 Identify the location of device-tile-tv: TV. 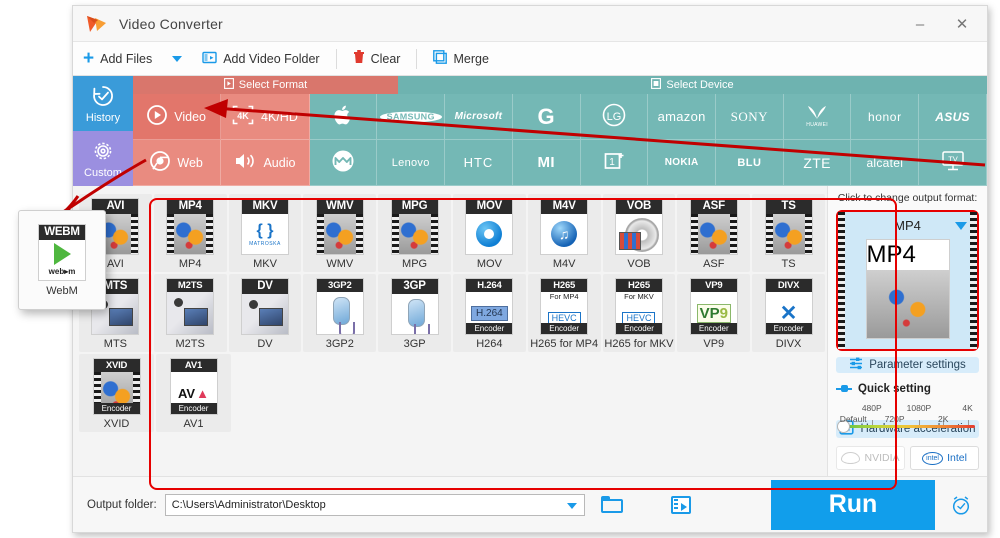
(953, 163).